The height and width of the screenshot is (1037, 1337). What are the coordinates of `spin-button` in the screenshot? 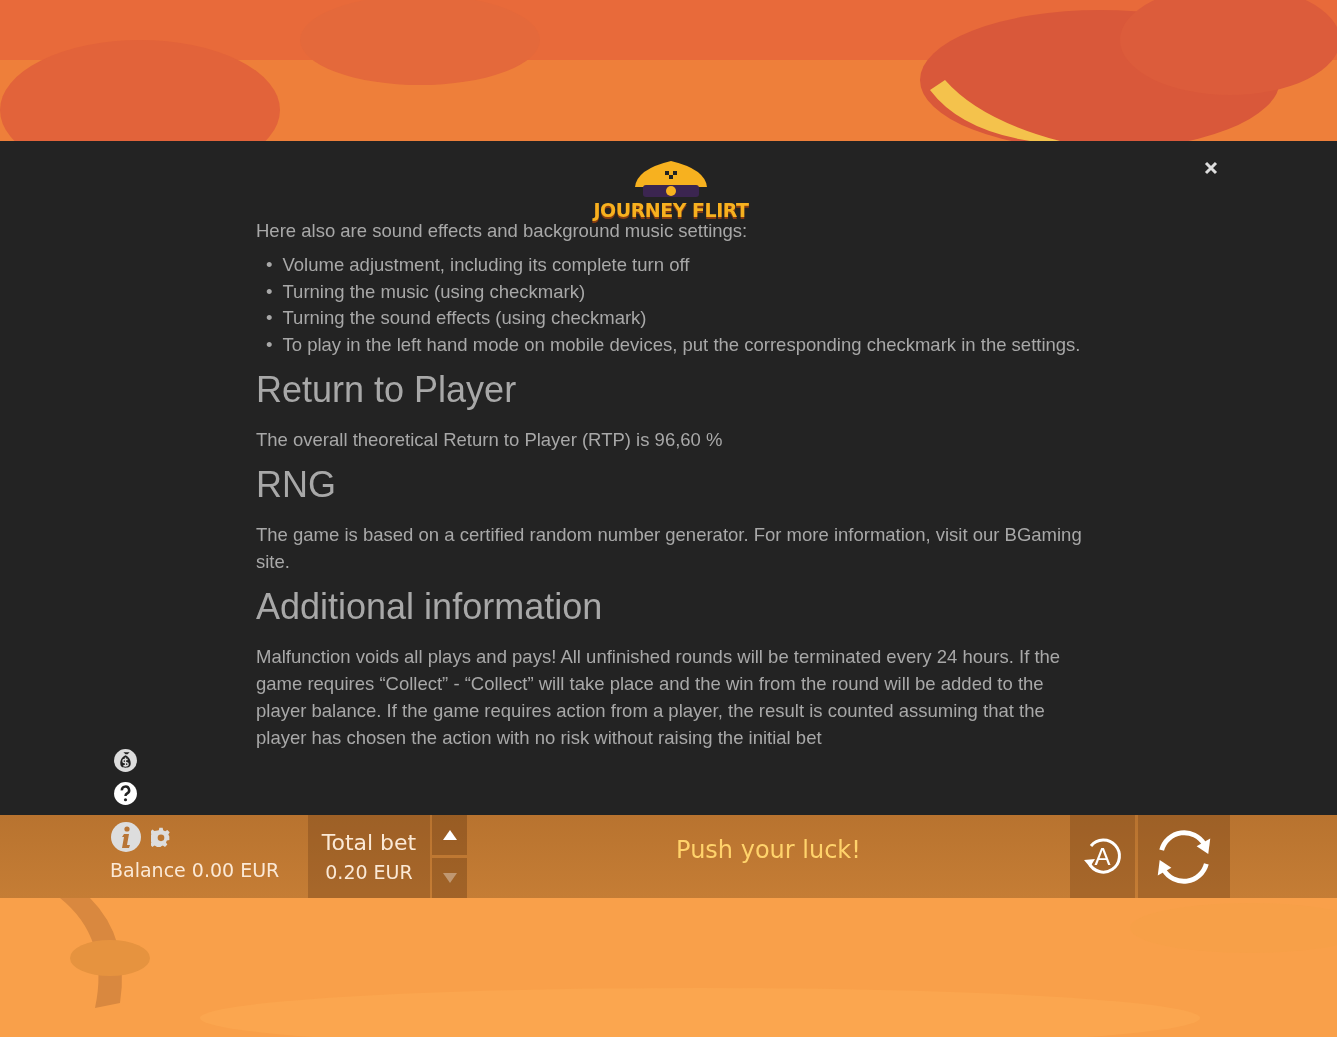 It's located at (1184, 856).